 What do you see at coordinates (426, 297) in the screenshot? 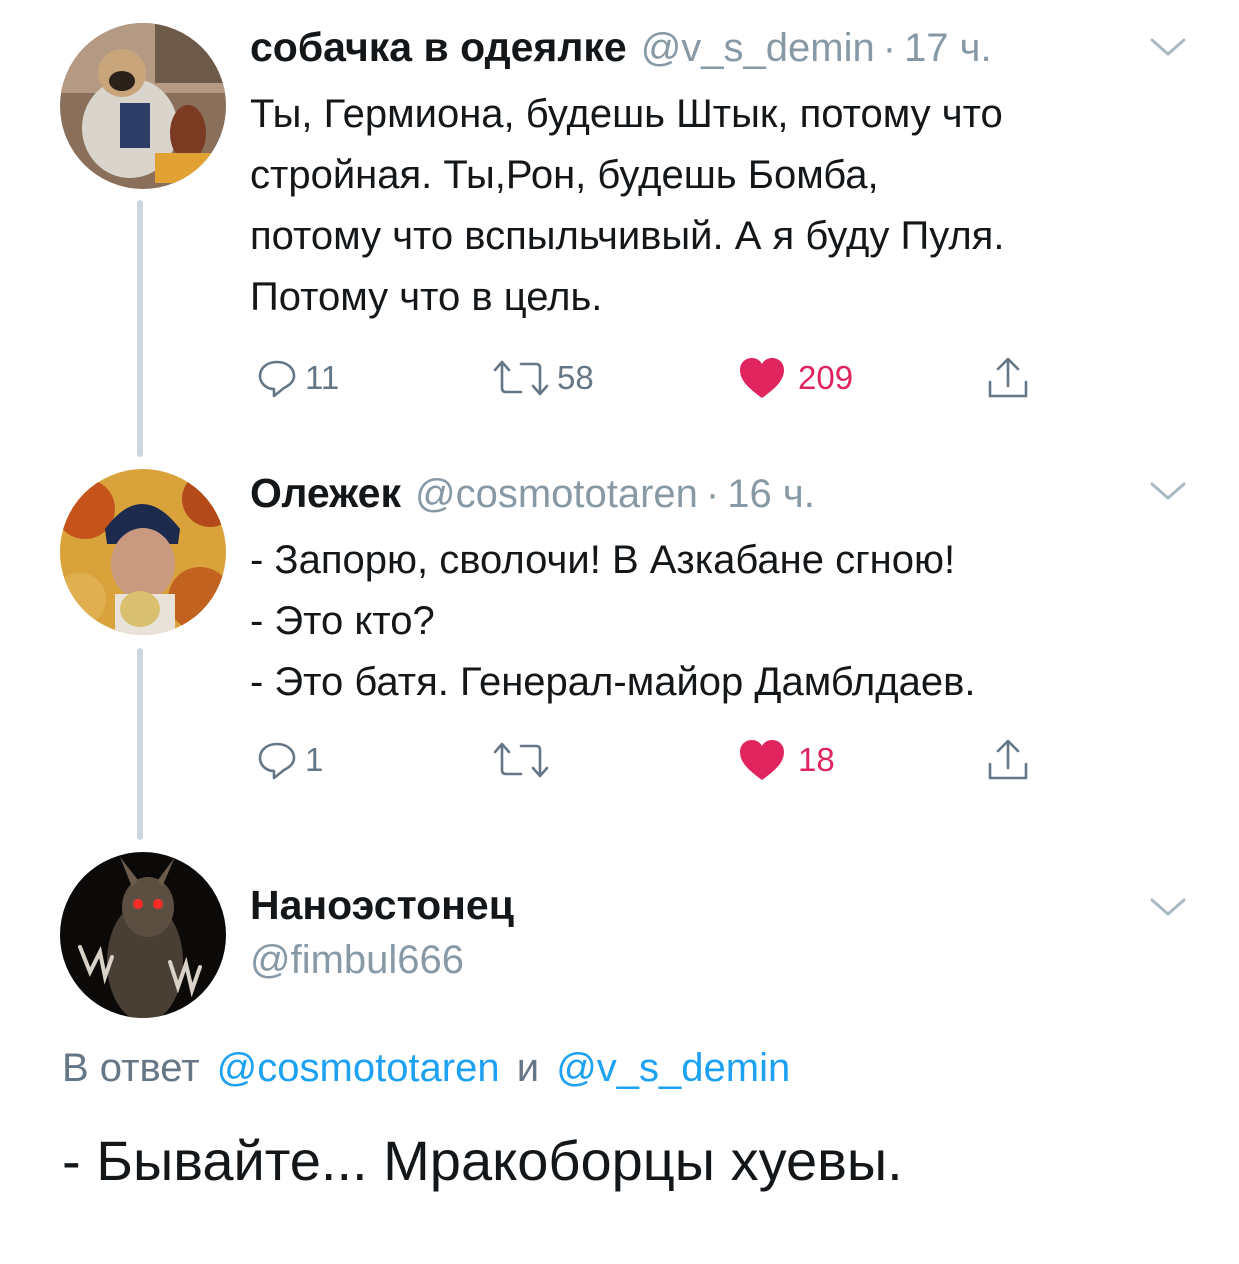
I see `tweet-text-line: Потому что в цель.` at bounding box center [426, 297].